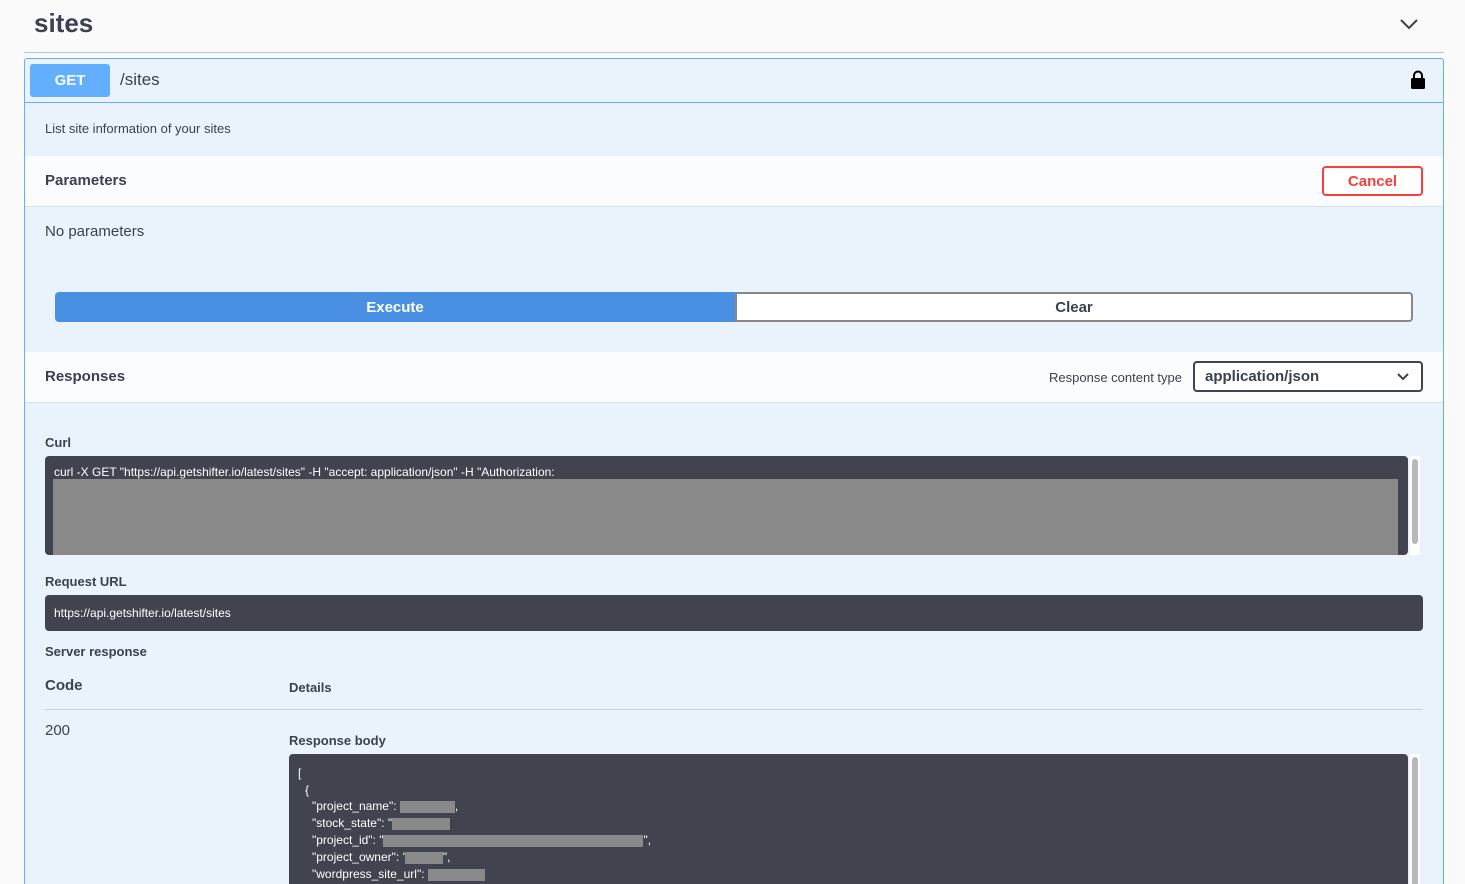 This screenshot has height=884, width=1465. What do you see at coordinates (1262, 376) in the screenshot?
I see `response-content-type-value: application/json` at bounding box center [1262, 376].